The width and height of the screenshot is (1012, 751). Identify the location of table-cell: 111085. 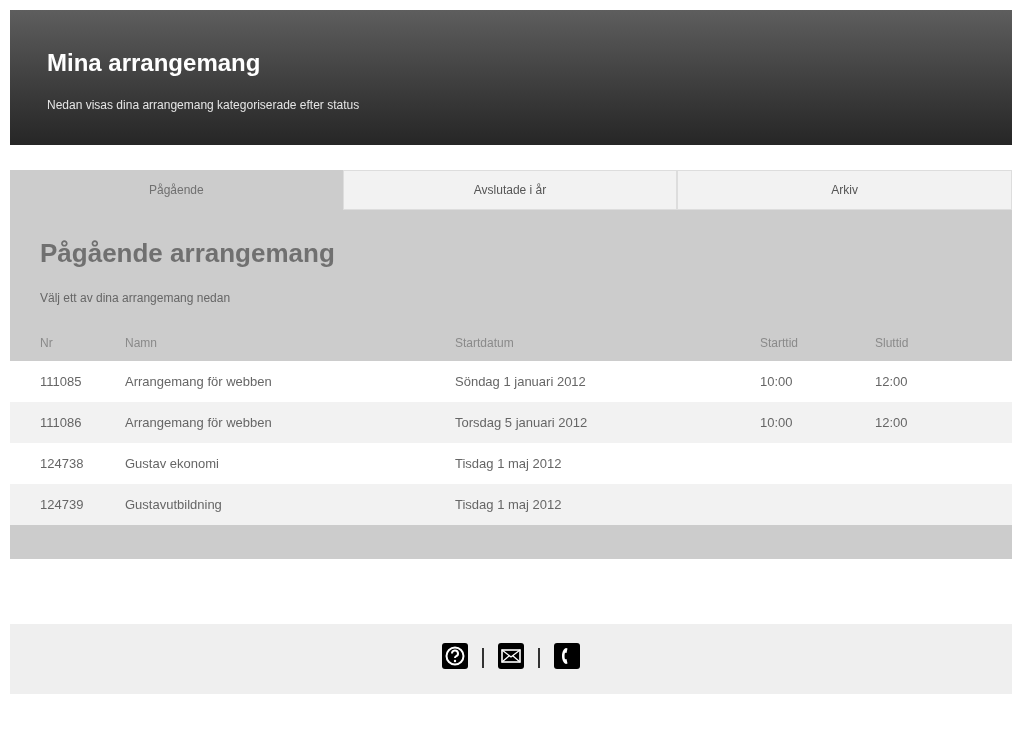
(61, 381).